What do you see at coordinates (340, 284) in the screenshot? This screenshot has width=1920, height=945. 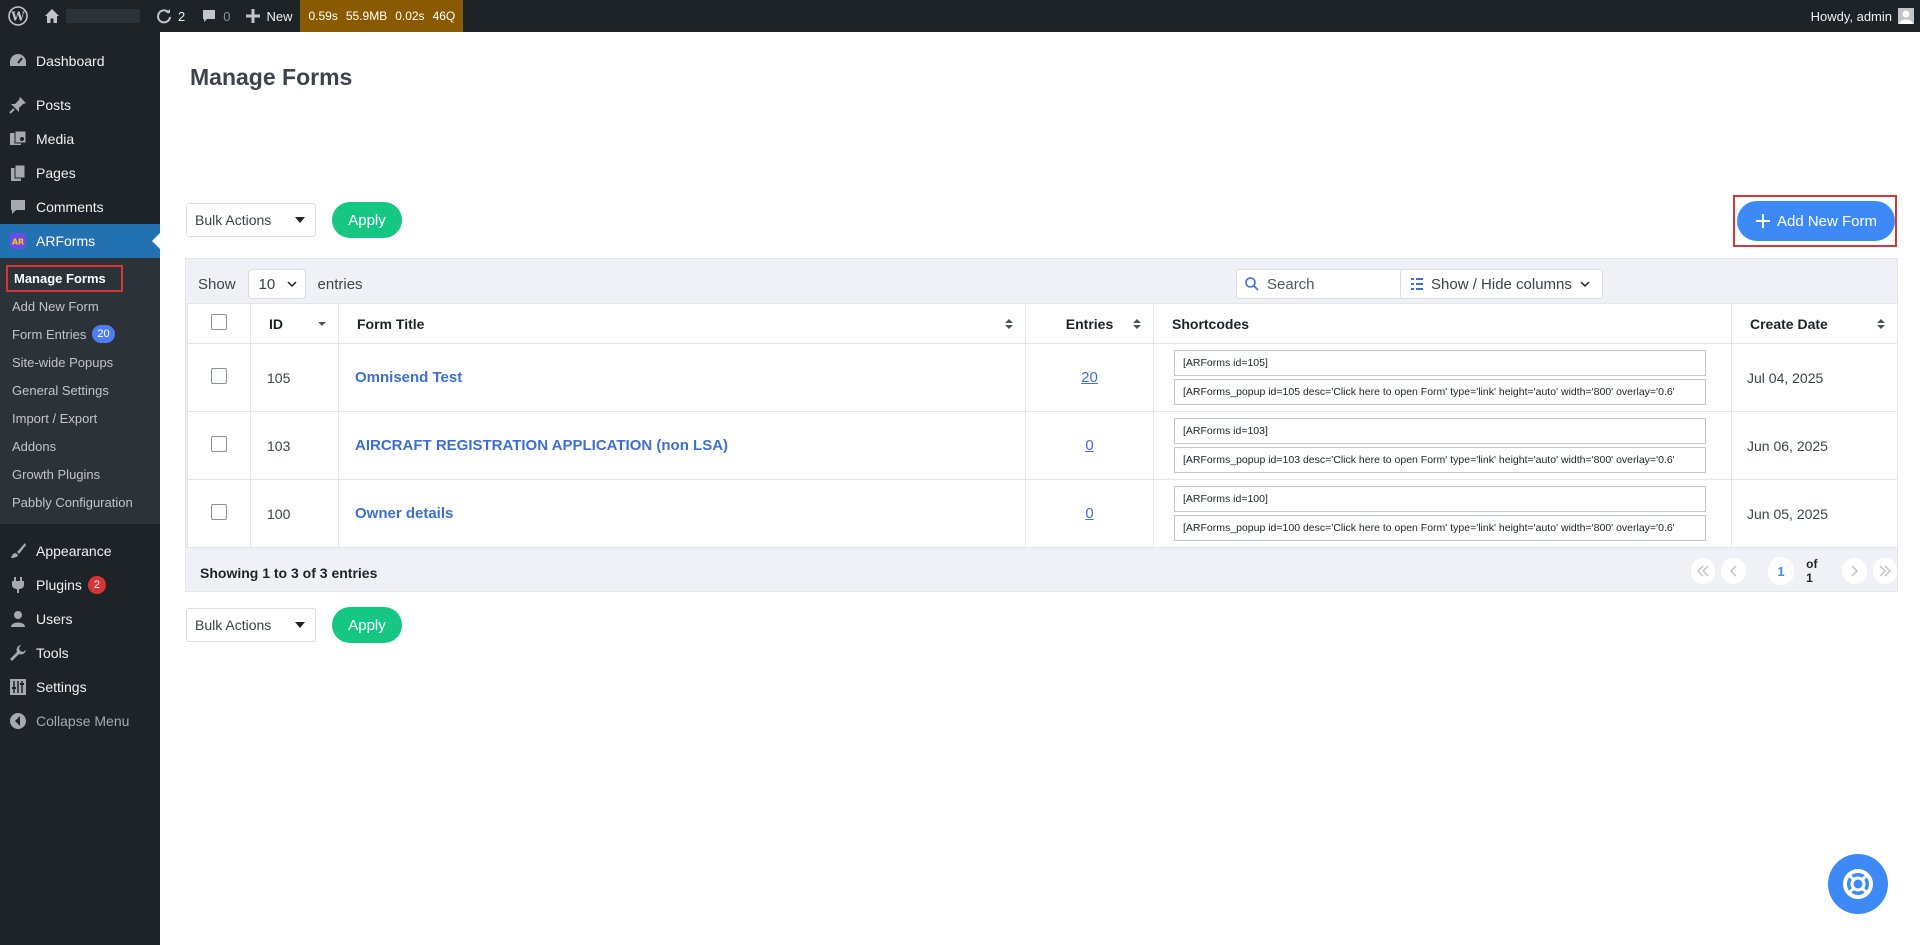 I see `entries-label: entries` at bounding box center [340, 284].